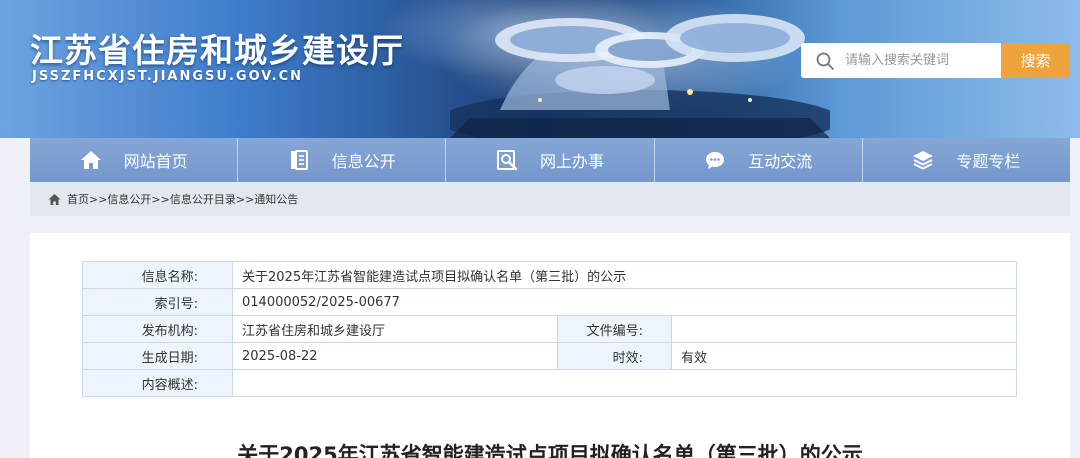 The height and width of the screenshot is (458, 1080). I want to click on nav-item-label: 信息公开, so click(363, 161).